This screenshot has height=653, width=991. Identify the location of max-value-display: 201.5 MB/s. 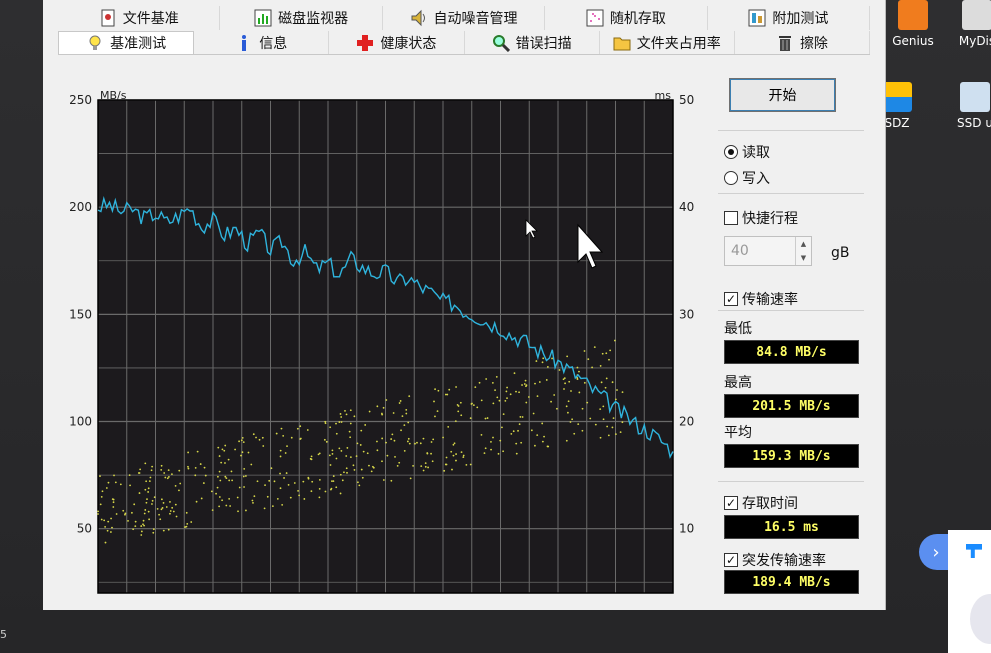
(791, 406).